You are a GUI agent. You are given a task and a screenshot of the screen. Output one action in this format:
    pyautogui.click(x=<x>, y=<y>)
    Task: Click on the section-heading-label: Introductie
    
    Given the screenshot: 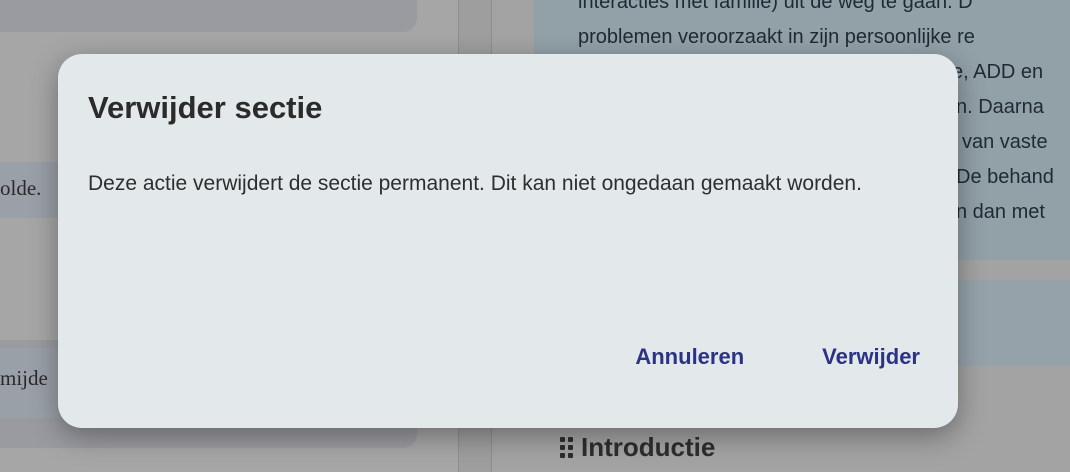 What is the action you would take?
    pyautogui.click(x=648, y=447)
    